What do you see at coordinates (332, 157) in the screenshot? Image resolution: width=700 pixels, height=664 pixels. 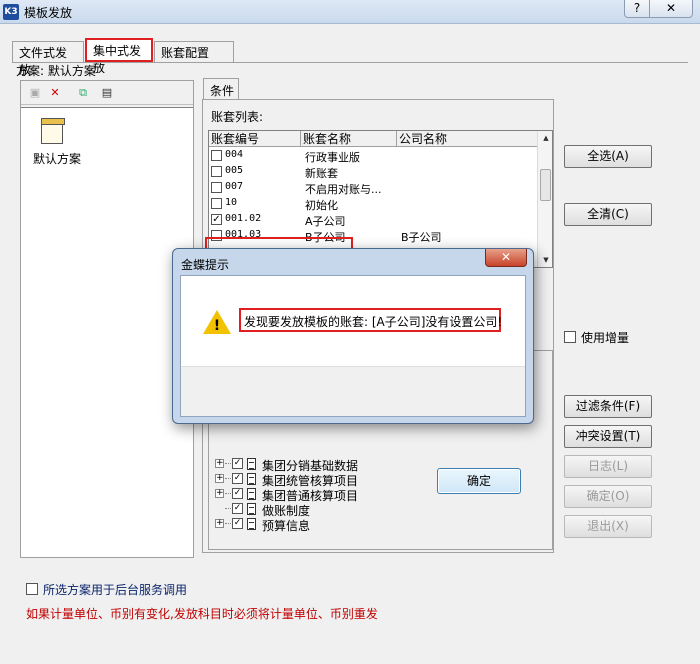 I see `row-name: 行政事业版` at bounding box center [332, 157].